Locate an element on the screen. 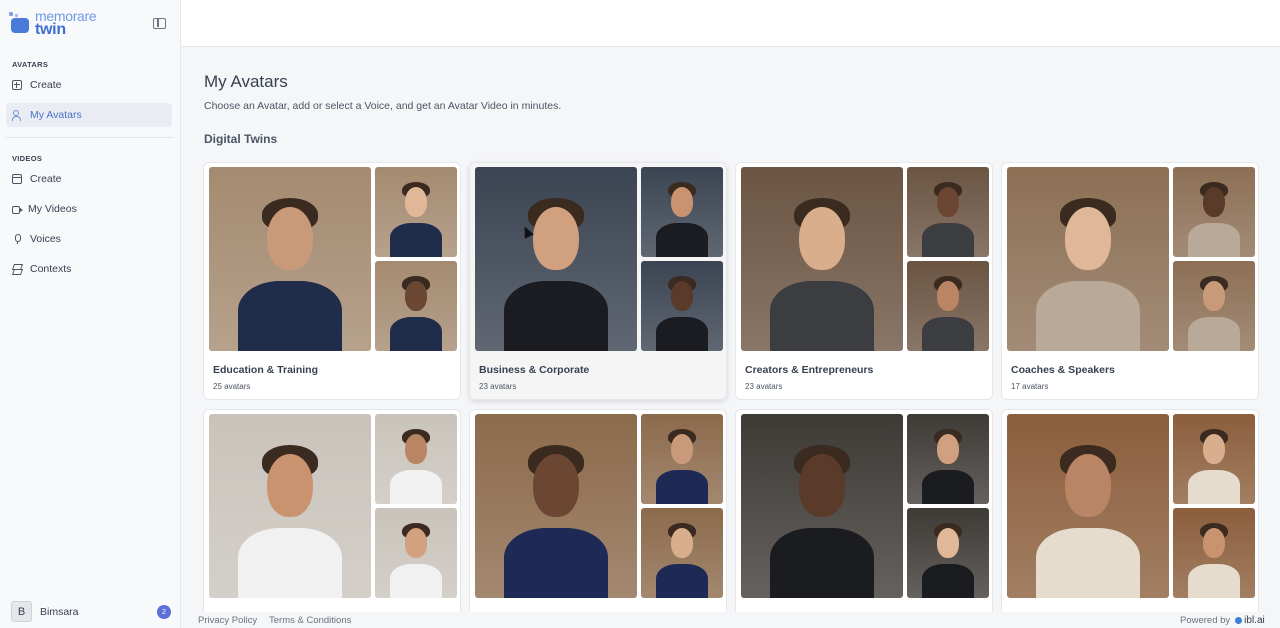 The width and height of the screenshot is (1280, 628). sidebar-item-label: My Avatars is located at coordinates (56, 115).